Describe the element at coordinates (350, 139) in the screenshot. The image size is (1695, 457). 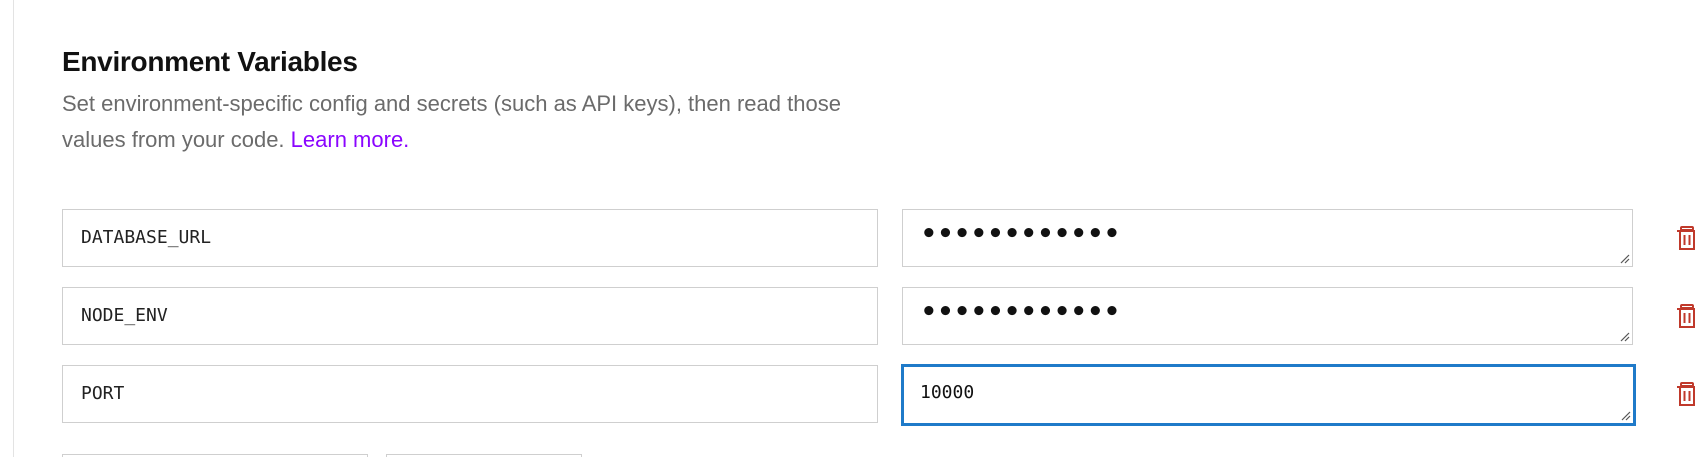
I see `learn-more-link: Learn more.` at that location.